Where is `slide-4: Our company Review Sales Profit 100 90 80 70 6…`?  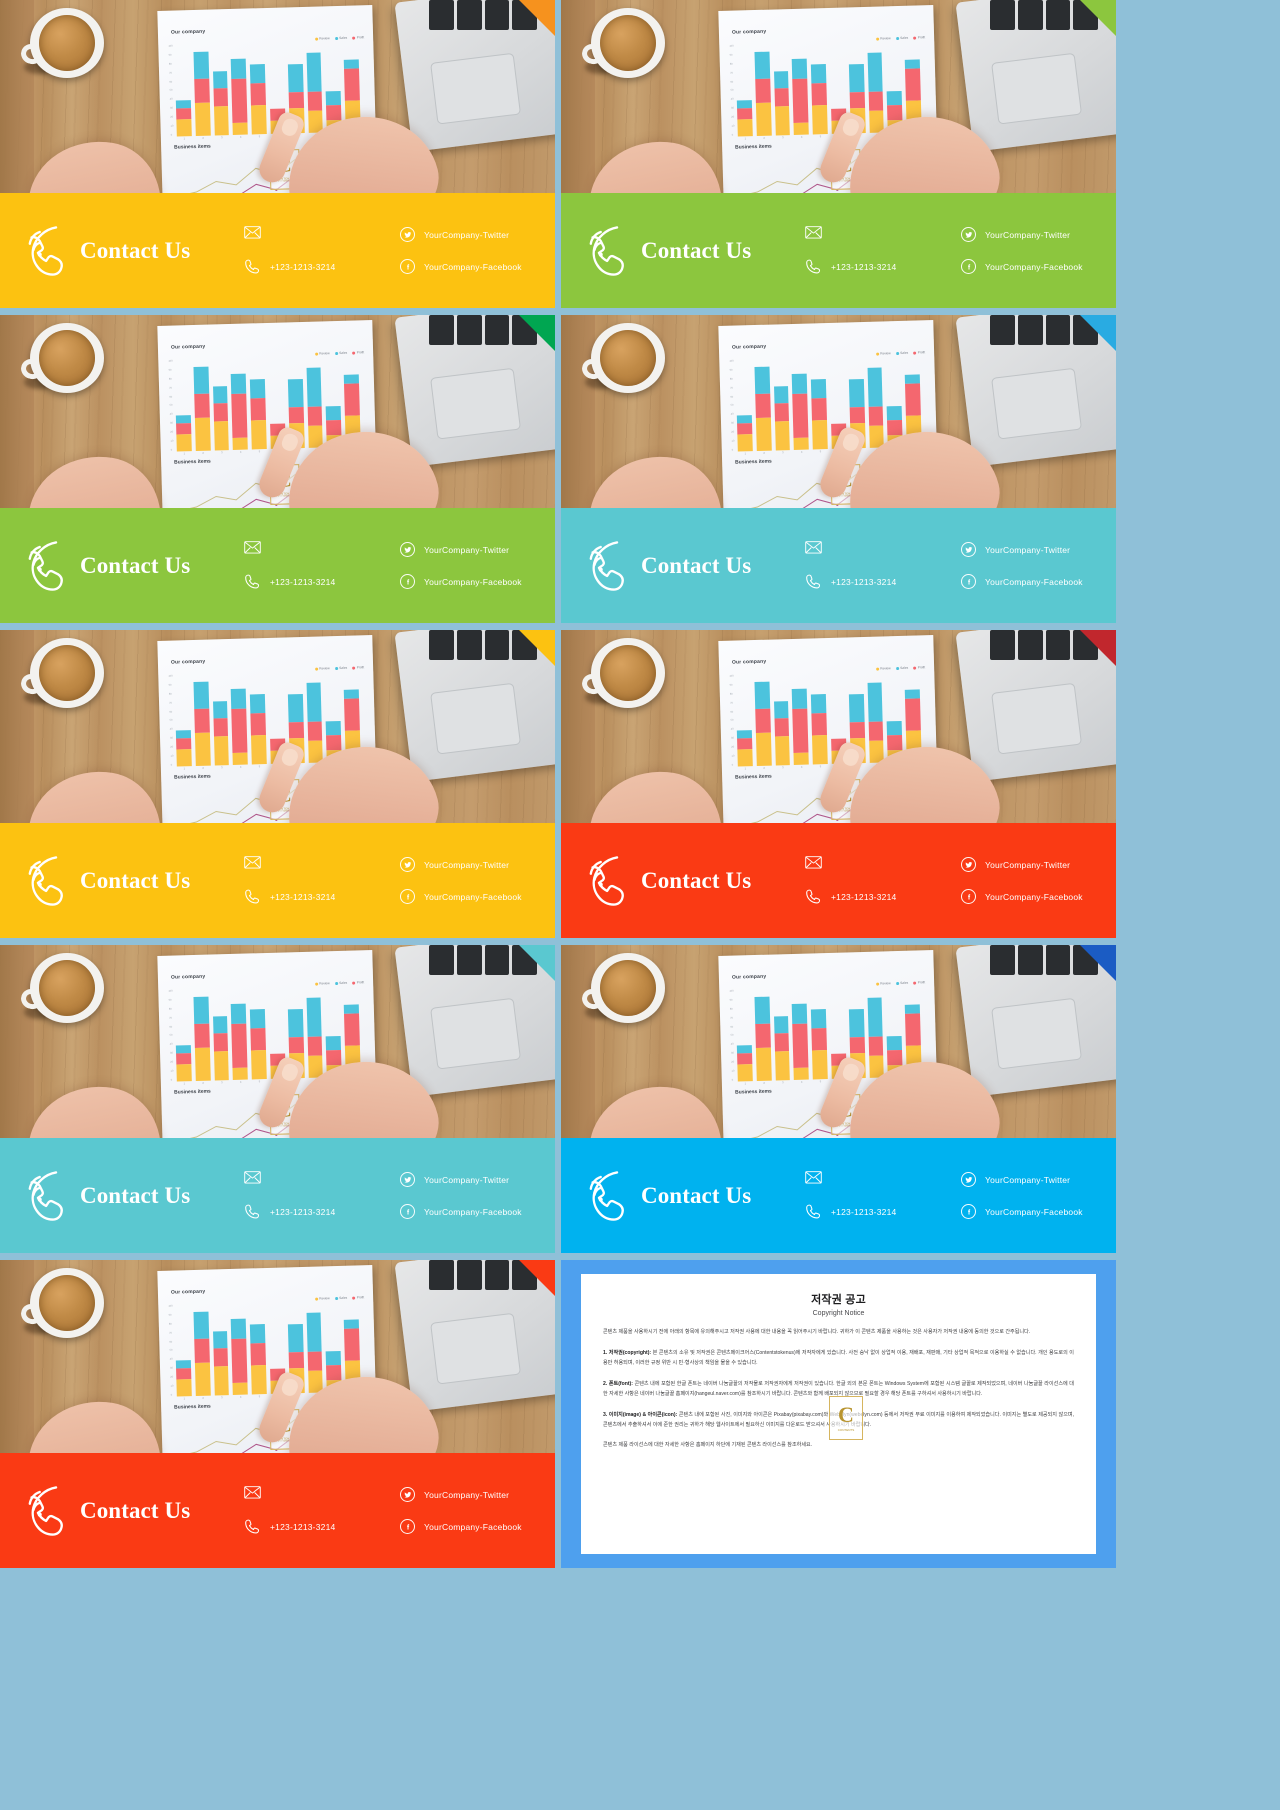 slide-4: Our company Review Sales Profit 100 90 80 70 6… is located at coordinates (838, 469).